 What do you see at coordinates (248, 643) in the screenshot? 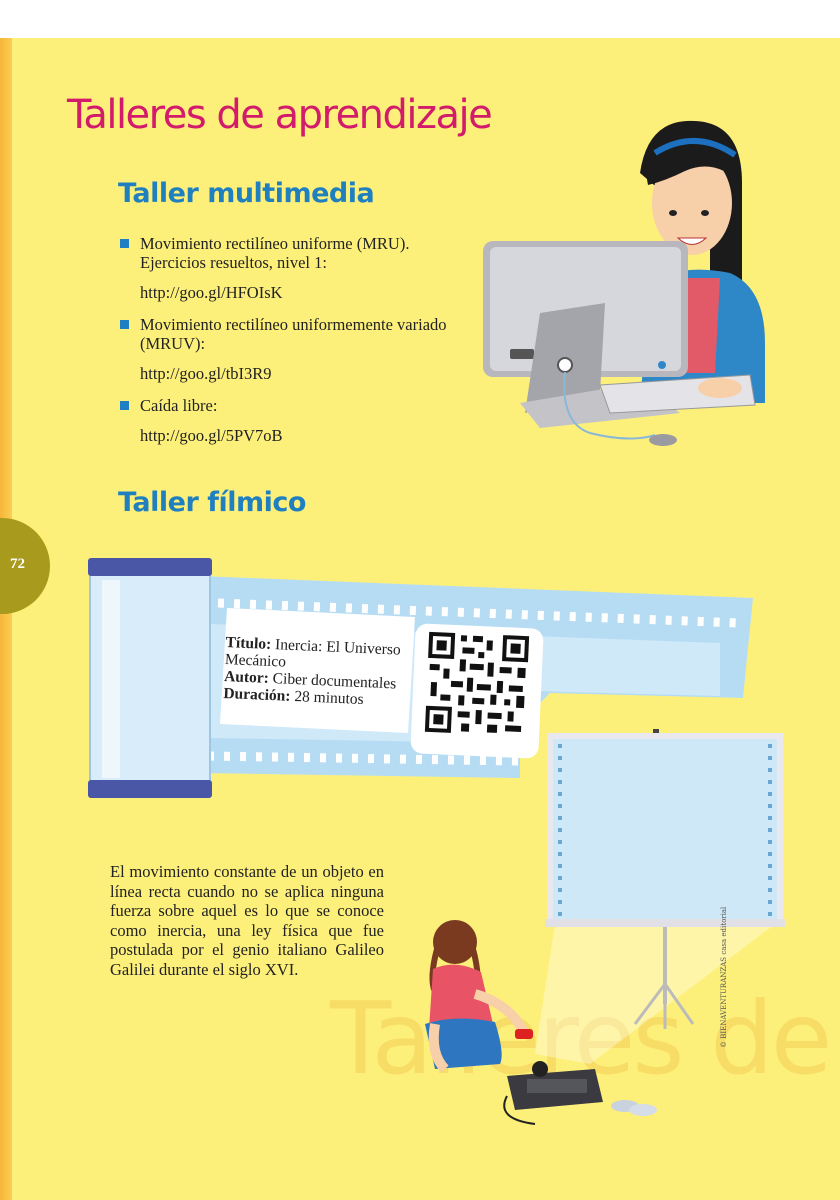
I see `titulo-label: Título:` at bounding box center [248, 643].